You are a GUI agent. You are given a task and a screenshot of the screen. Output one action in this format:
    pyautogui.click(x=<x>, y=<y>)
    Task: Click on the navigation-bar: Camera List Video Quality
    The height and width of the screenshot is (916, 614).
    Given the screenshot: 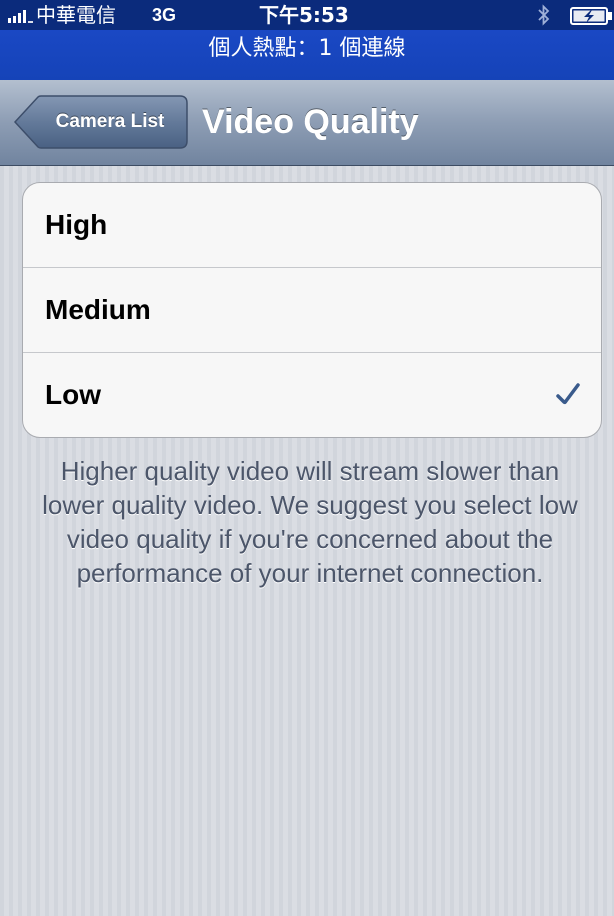 What is the action you would take?
    pyautogui.click(x=307, y=123)
    